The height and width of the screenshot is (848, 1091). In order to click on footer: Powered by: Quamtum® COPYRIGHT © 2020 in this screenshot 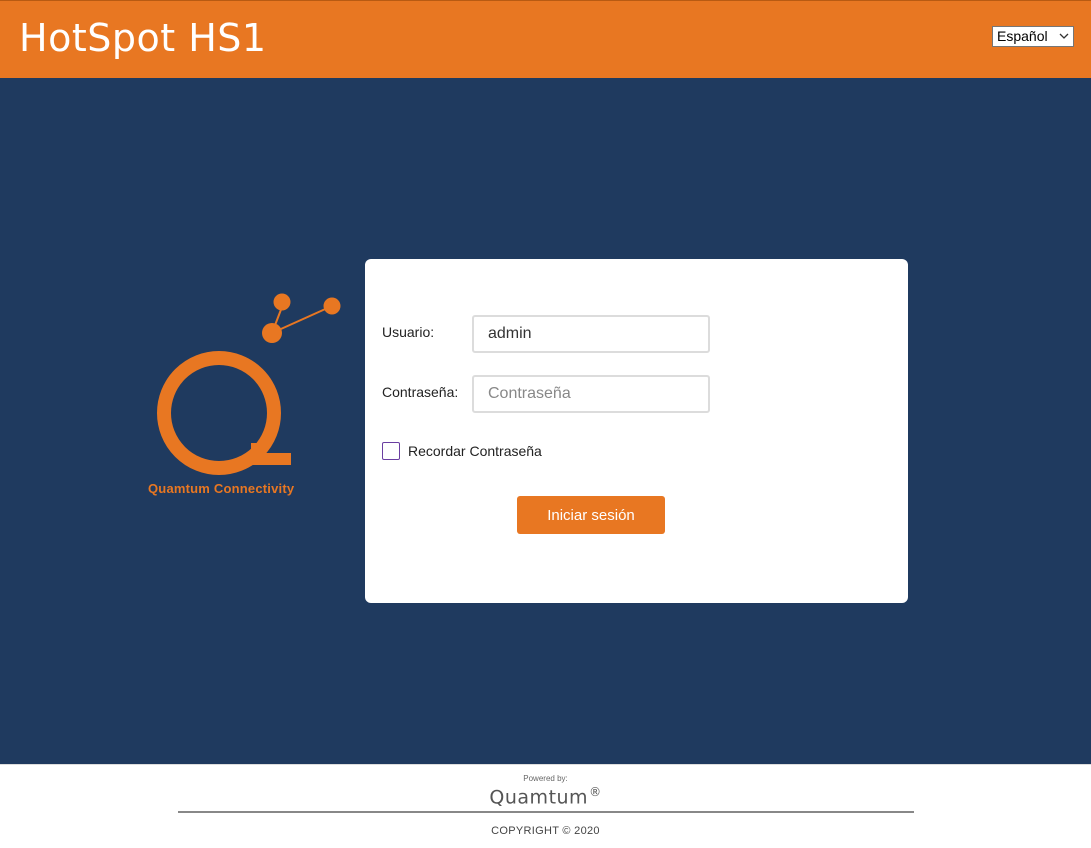, I will do `click(545, 806)`.